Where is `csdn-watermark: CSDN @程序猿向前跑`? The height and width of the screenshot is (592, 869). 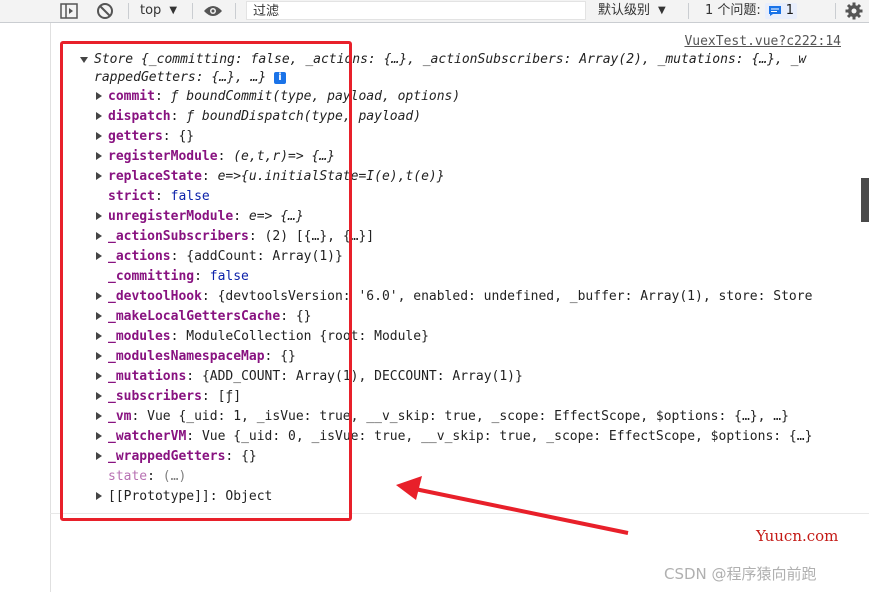
csdn-watermark: CSDN @程序猿向前跑 is located at coordinates (740, 574).